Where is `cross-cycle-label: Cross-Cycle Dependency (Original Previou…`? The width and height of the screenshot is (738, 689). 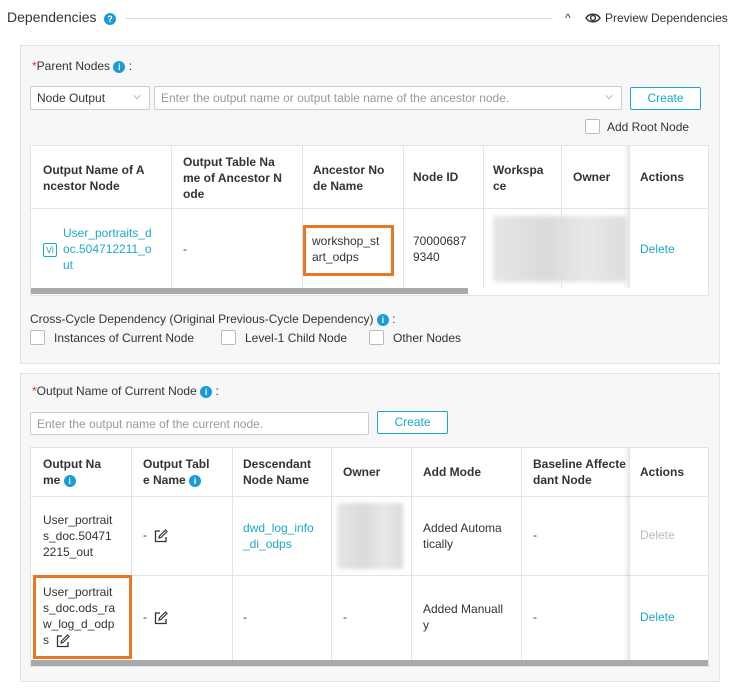
cross-cycle-label: Cross-Cycle Dependency (Original Previou… is located at coordinates (213, 319).